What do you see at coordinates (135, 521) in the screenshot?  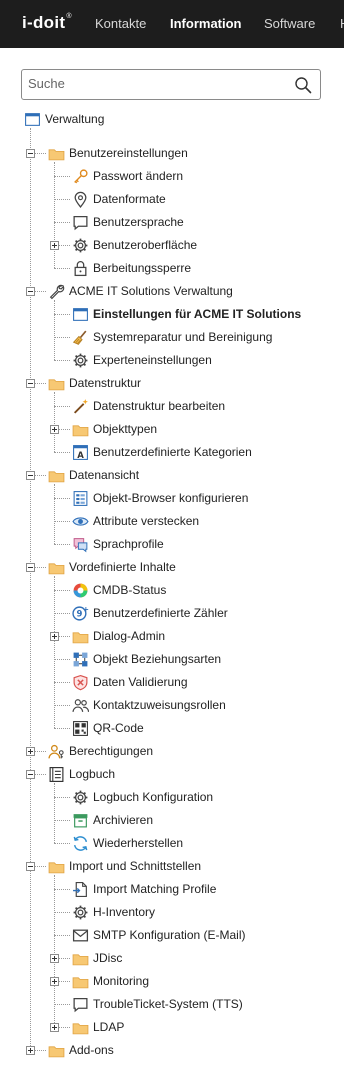 I see `tree-item-attribute-verstecken: Attribute verstecken` at bounding box center [135, 521].